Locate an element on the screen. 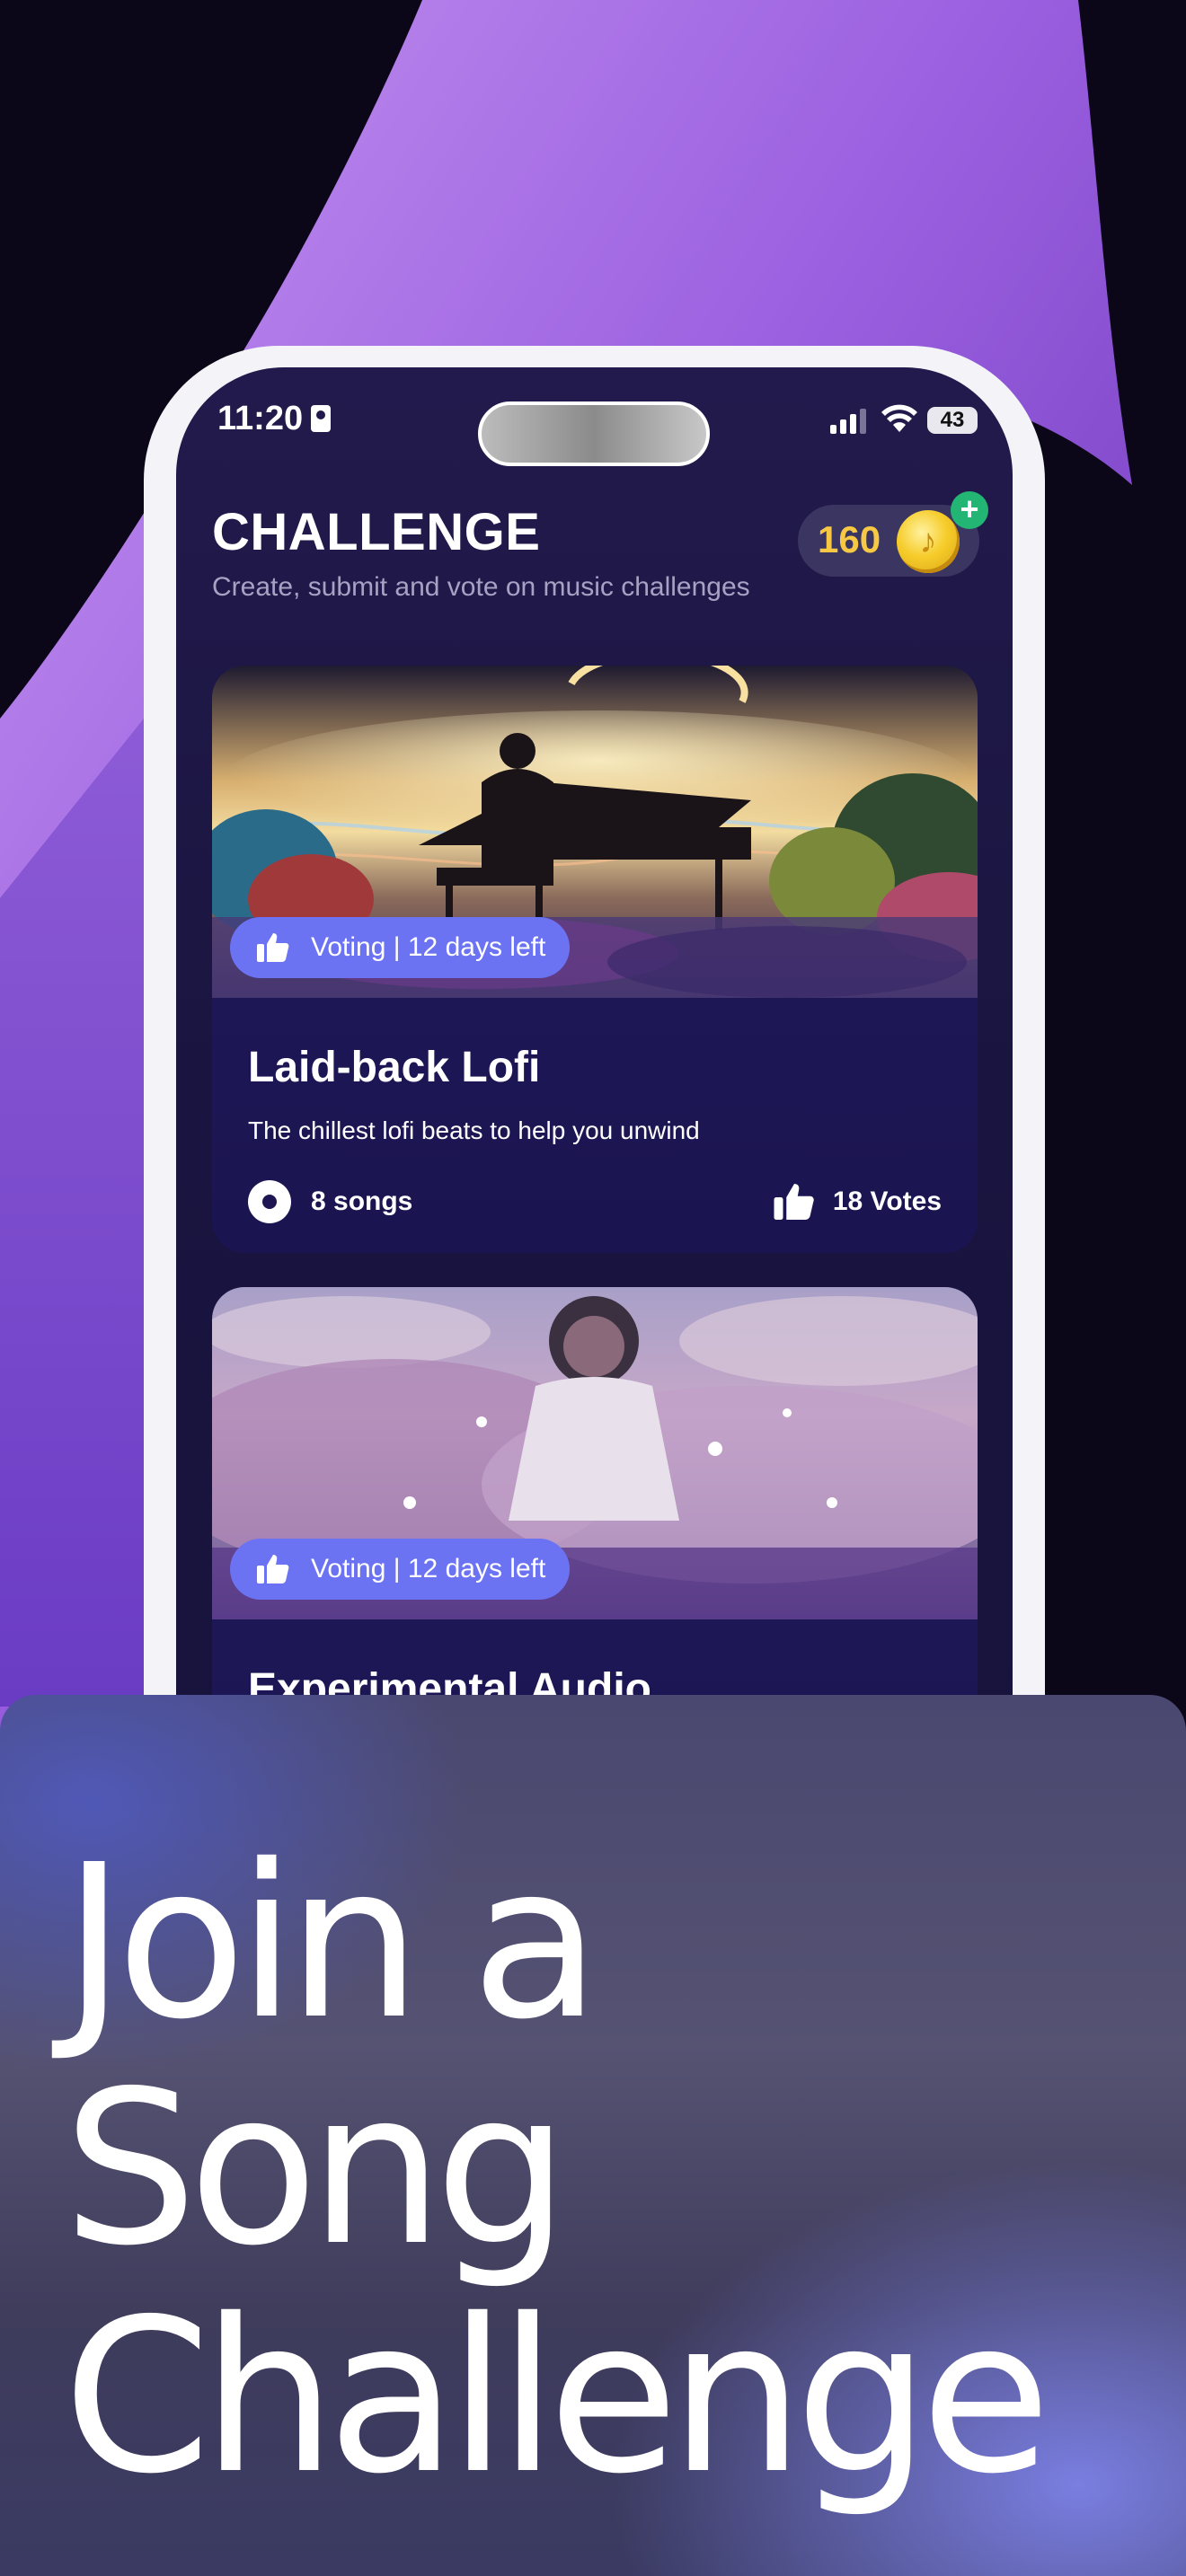  coin-icon: ♪ is located at coordinates (928, 541).